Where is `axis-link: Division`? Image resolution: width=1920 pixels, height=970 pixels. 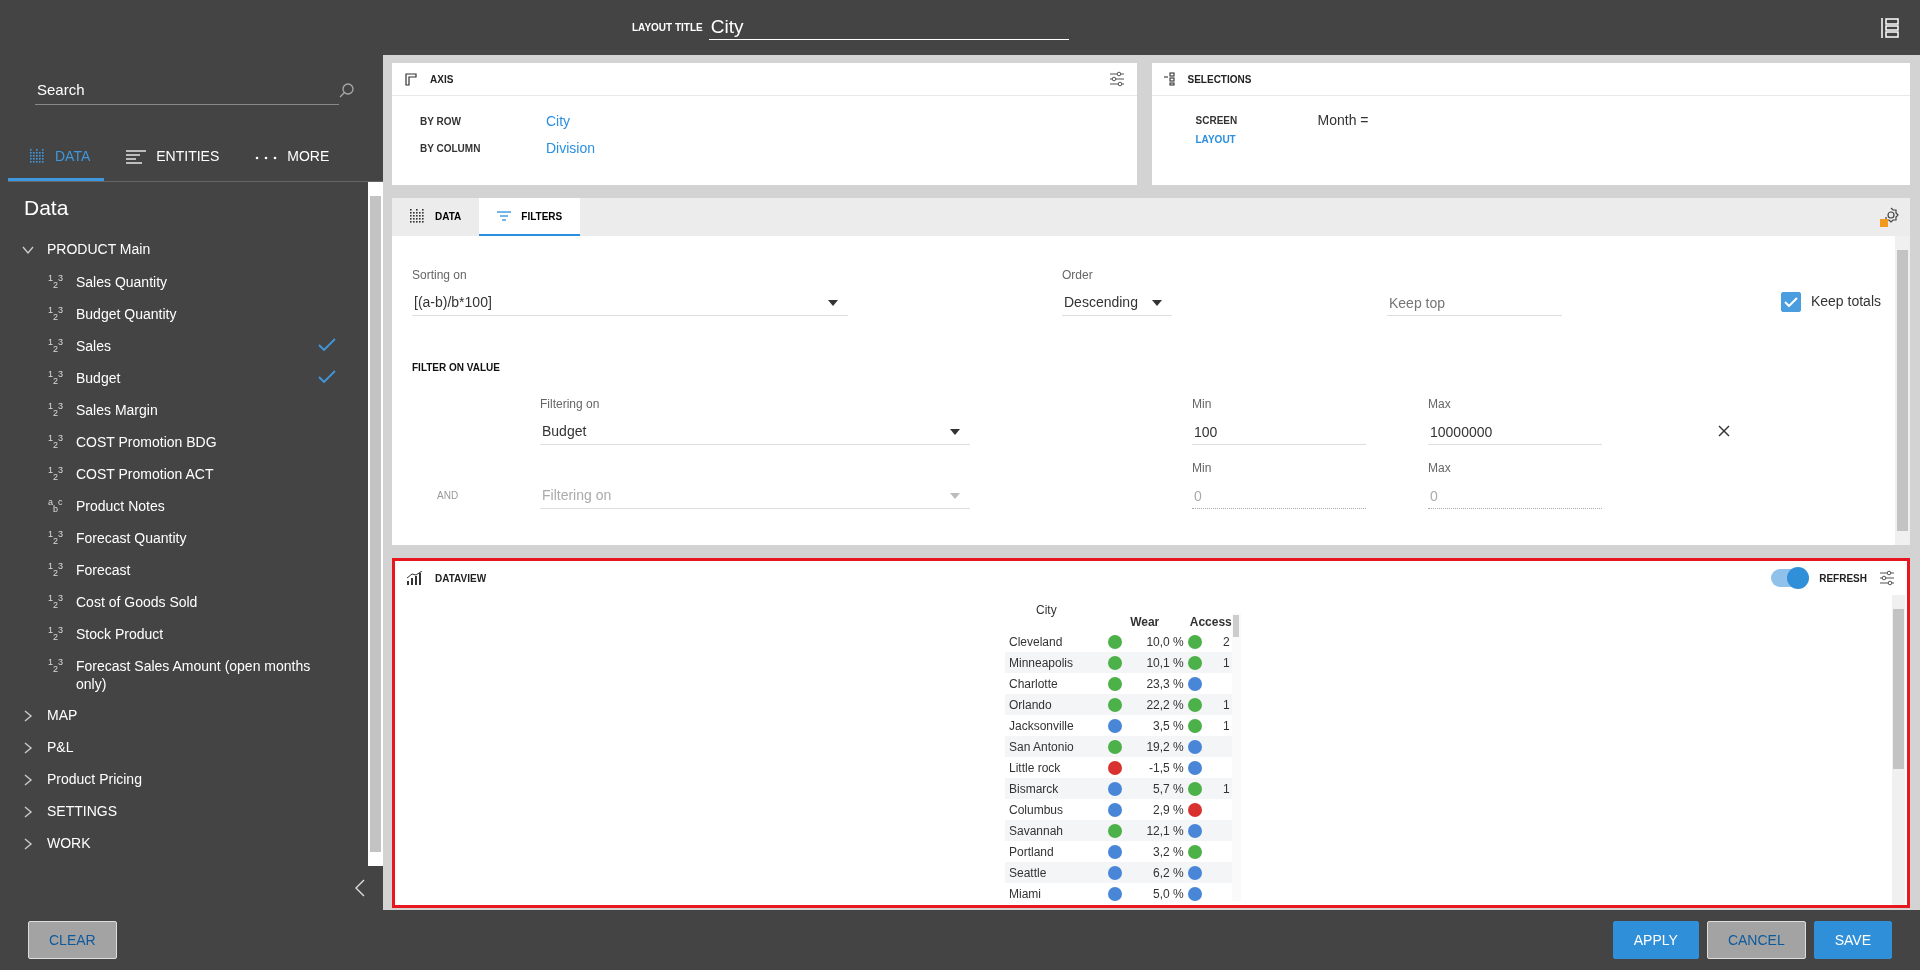
axis-link: Division is located at coordinates (570, 148).